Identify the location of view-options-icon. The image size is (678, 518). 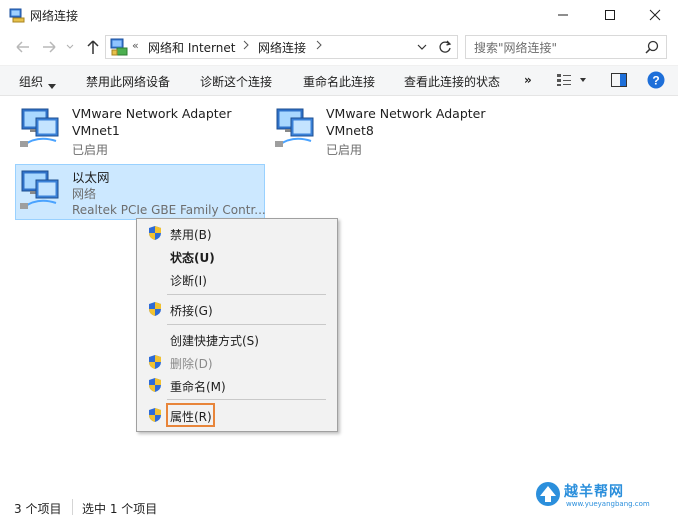
(571, 81).